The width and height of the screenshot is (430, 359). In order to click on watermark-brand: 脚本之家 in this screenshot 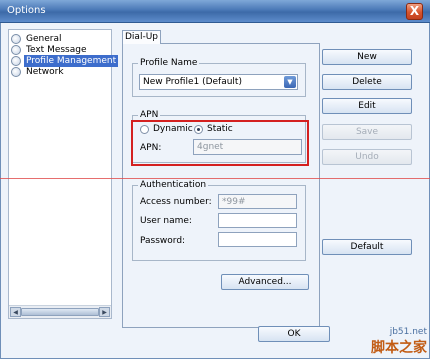, I will do `click(399, 348)`.